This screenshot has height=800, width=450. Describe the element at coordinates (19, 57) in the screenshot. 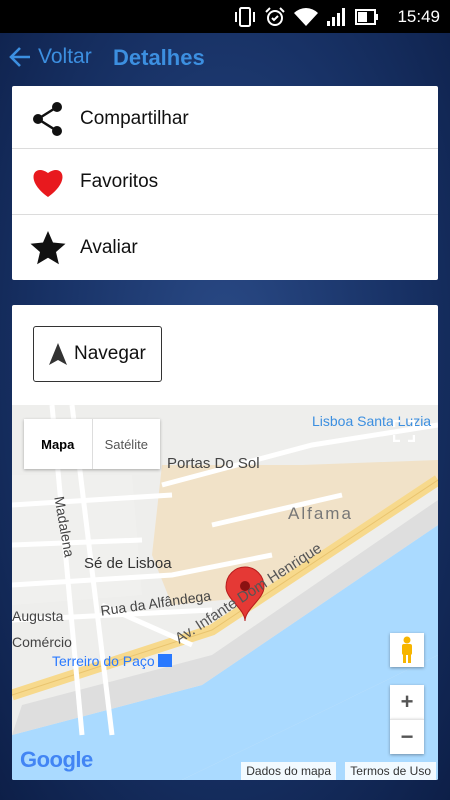

I see `arrow-left-icon` at that location.